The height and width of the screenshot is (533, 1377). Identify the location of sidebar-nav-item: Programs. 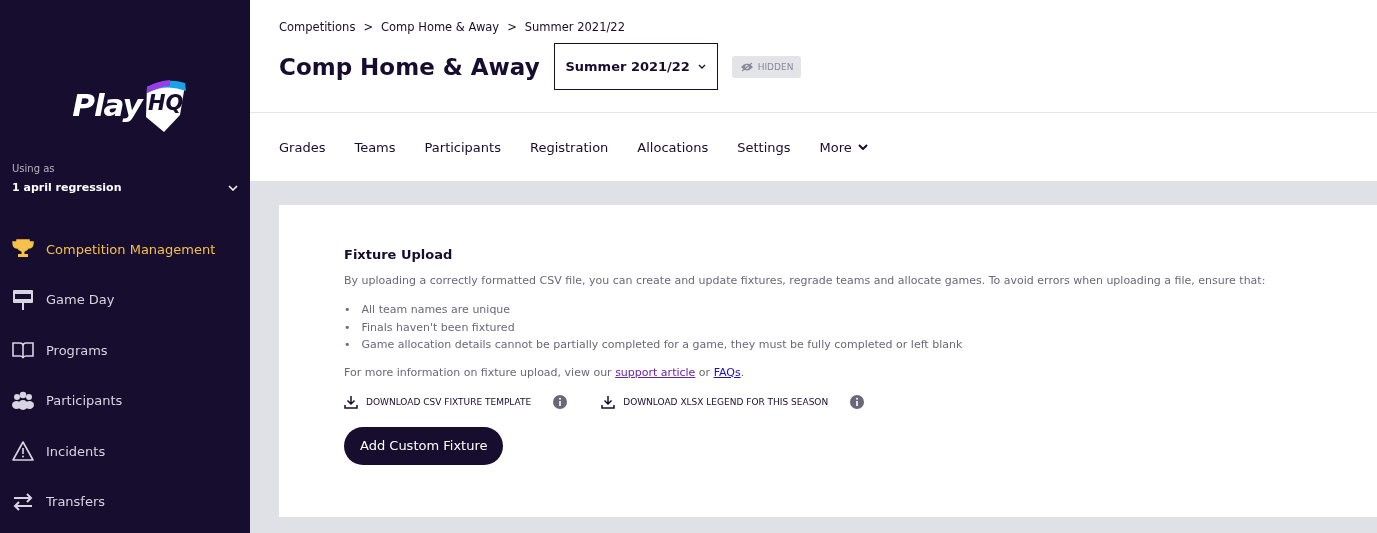
(77, 350).